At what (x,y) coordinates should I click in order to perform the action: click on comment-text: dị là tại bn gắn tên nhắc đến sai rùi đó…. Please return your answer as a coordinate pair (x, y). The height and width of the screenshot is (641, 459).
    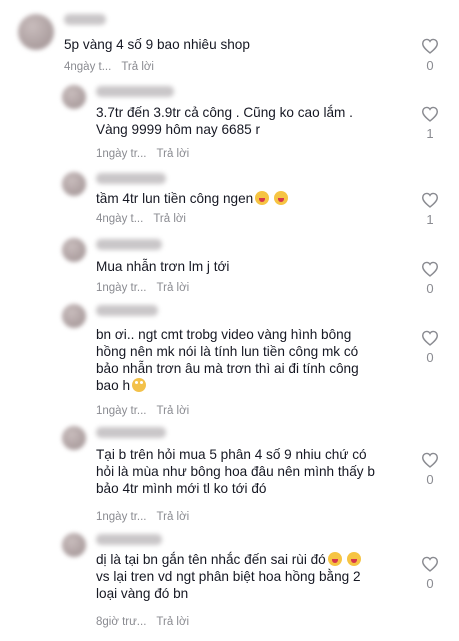
    Looking at the image, I should click on (228, 576).